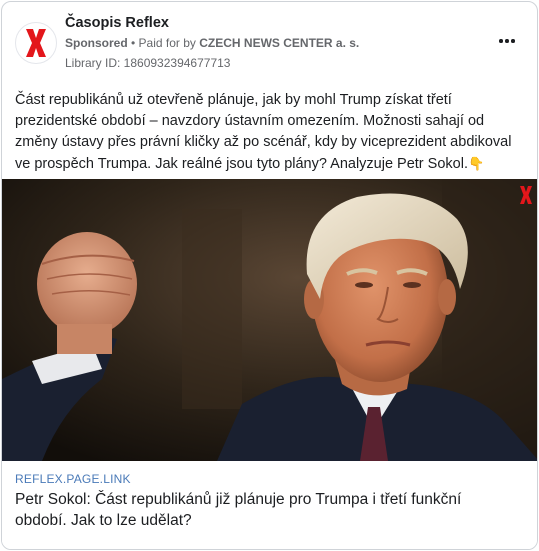 The height and width of the screenshot is (551, 539). I want to click on reflex-x-logo, so click(36, 43).